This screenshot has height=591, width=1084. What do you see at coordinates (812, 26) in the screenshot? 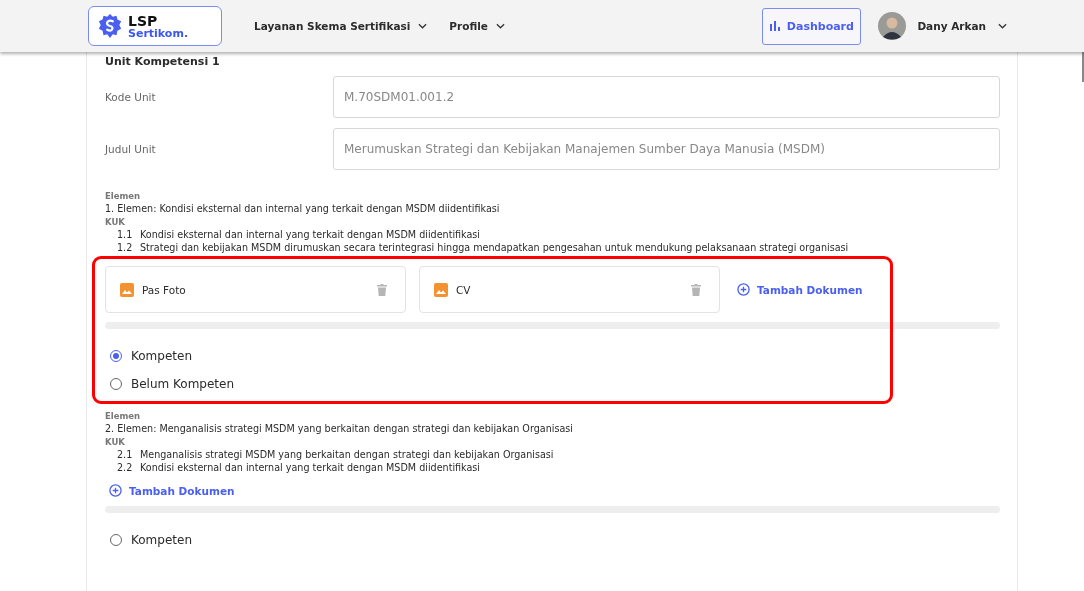
I see `dashboard-button: Dashboard` at bounding box center [812, 26].